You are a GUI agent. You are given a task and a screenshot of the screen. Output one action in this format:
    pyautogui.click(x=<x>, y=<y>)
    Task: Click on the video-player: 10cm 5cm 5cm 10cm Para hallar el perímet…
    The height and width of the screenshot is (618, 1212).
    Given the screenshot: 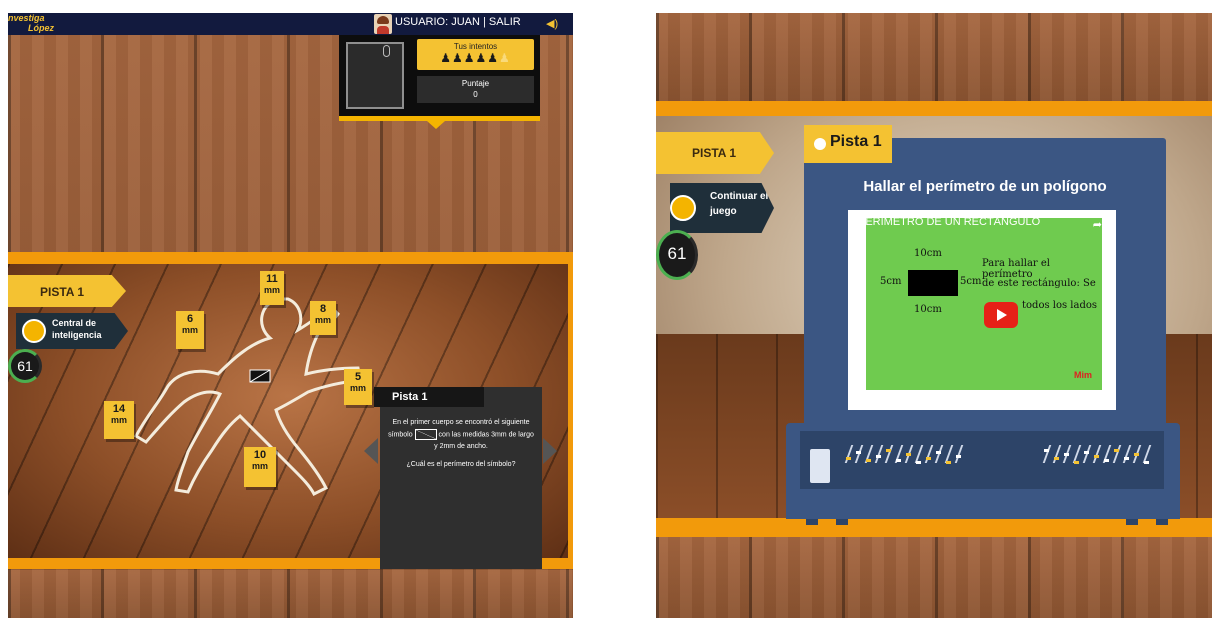 What is the action you would take?
    pyautogui.click(x=982, y=310)
    